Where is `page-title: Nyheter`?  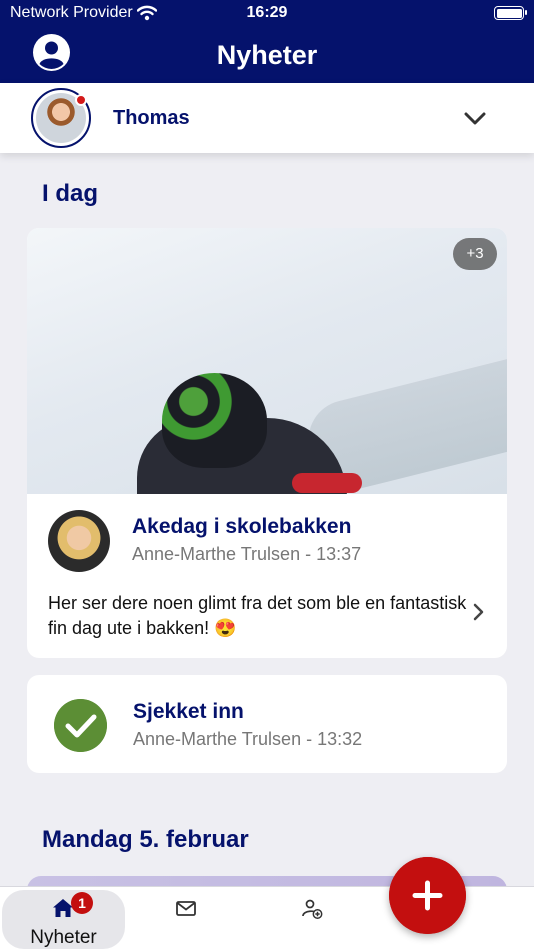 page-title: Nyheter is located at coordinates (267, 55).